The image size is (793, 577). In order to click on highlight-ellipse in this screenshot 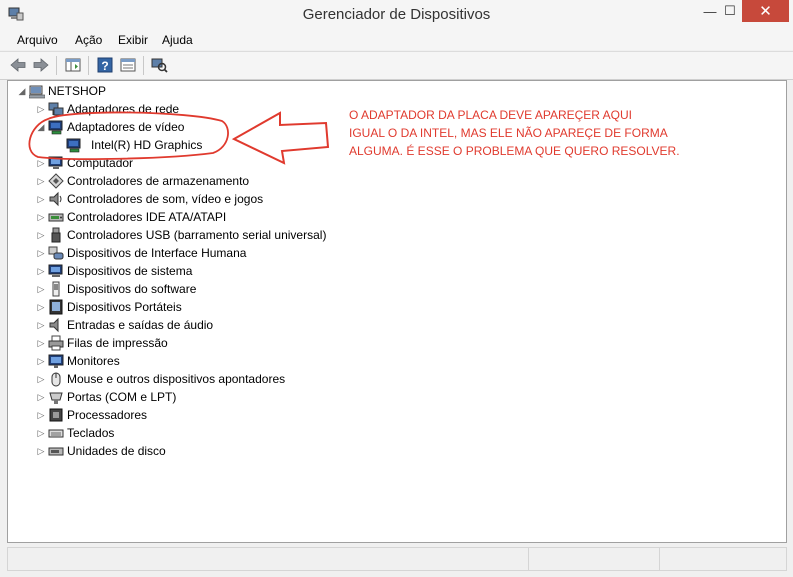, I will do `click(128, 135)`.